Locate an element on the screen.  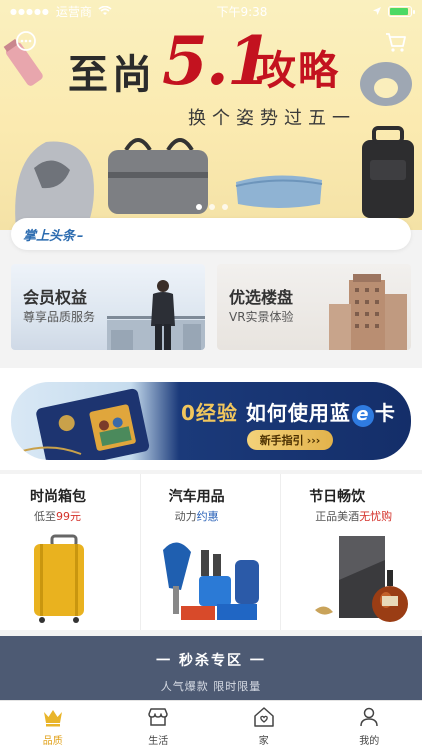
tab-home: 家 is located at coordinates (264, 725).